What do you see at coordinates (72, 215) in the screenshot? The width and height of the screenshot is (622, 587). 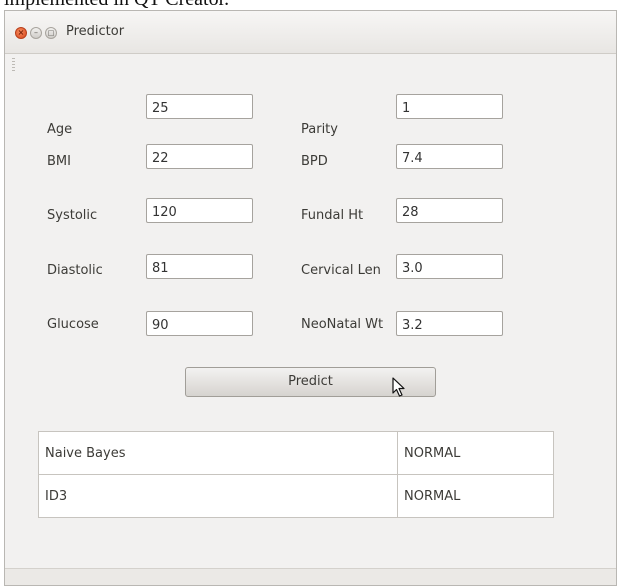 I see `systolic-label: Systolic` at bounding box center [72, 215].